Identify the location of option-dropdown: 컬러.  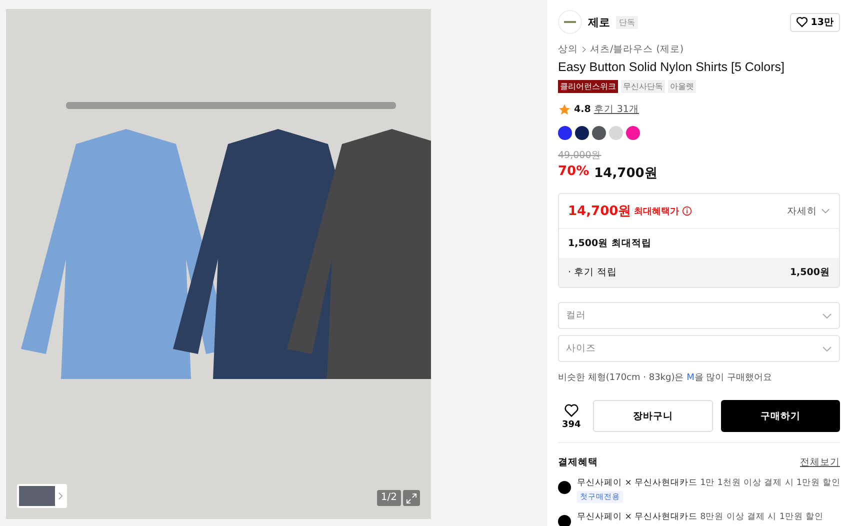
(699, 315).